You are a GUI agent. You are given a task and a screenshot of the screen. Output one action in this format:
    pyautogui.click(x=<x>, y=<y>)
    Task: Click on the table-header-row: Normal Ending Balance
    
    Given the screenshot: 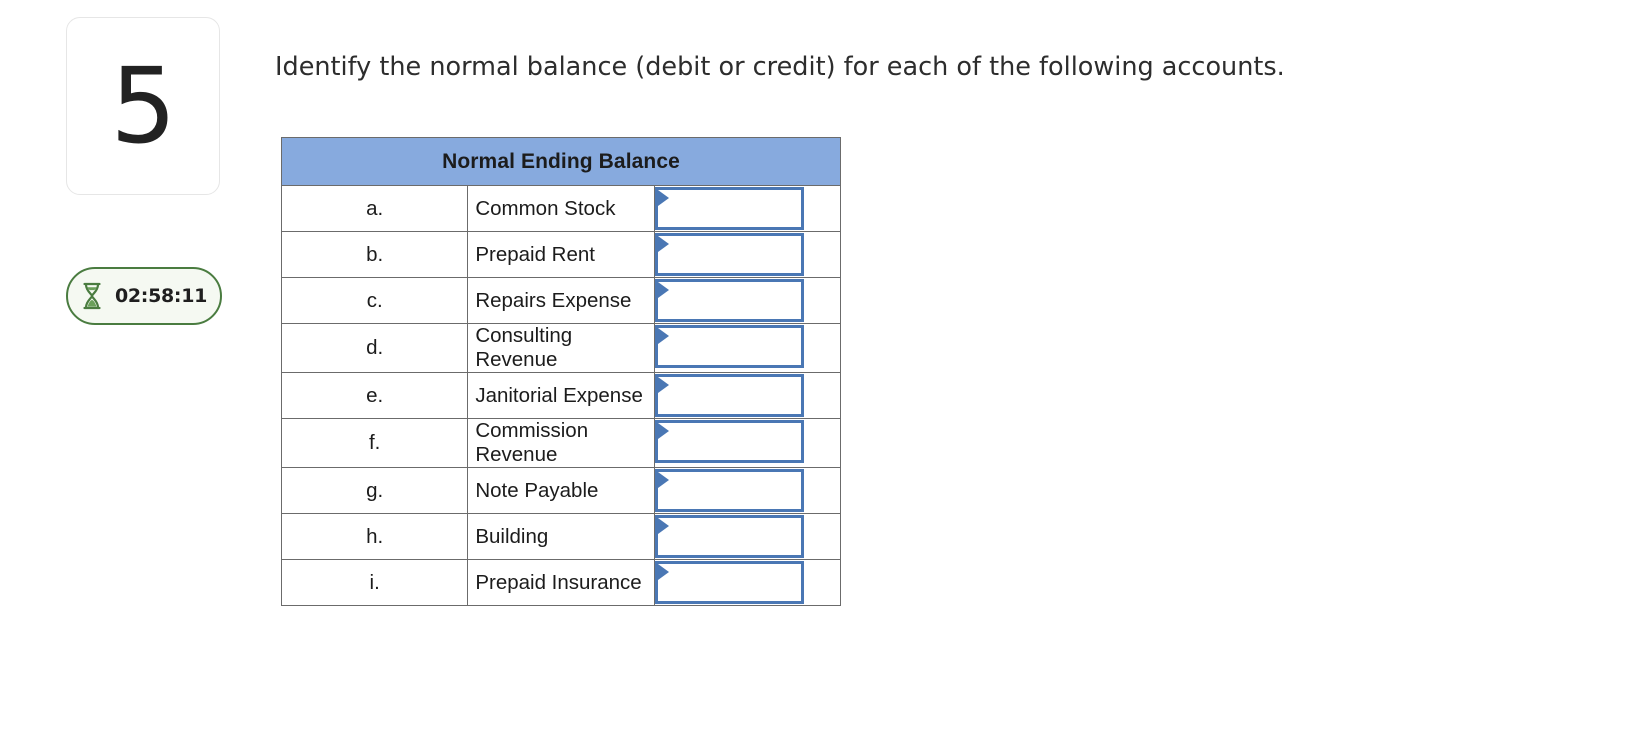 What is the action you would take?
    pyautogui.click(x=561, y=161)
    